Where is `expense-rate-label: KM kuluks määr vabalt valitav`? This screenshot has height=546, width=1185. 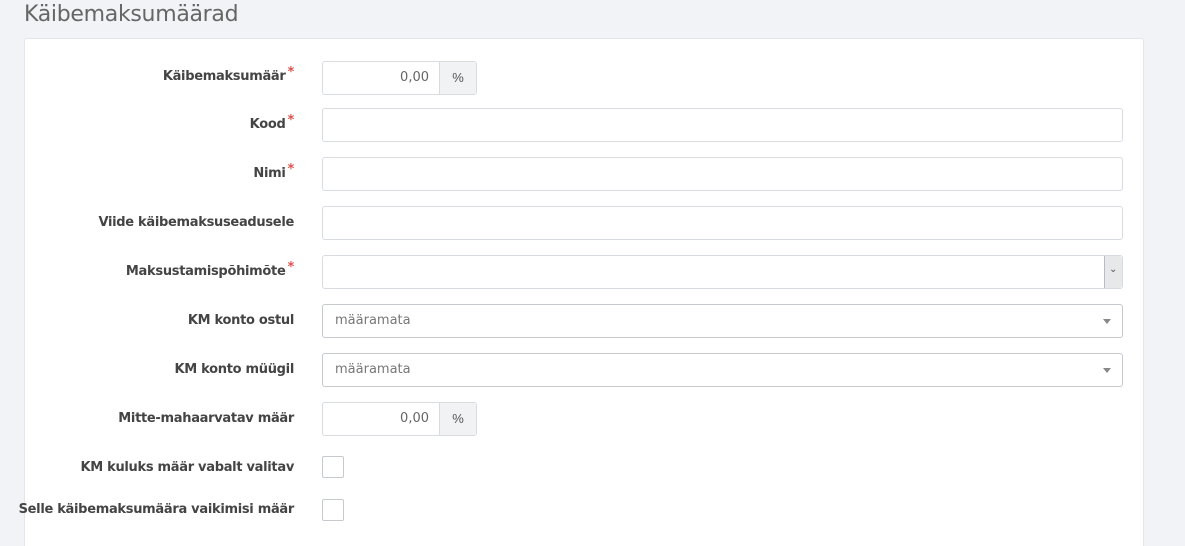
expense-rate-label: KM kuluks määr vabalt valitav is located at coordinates (187, 467).